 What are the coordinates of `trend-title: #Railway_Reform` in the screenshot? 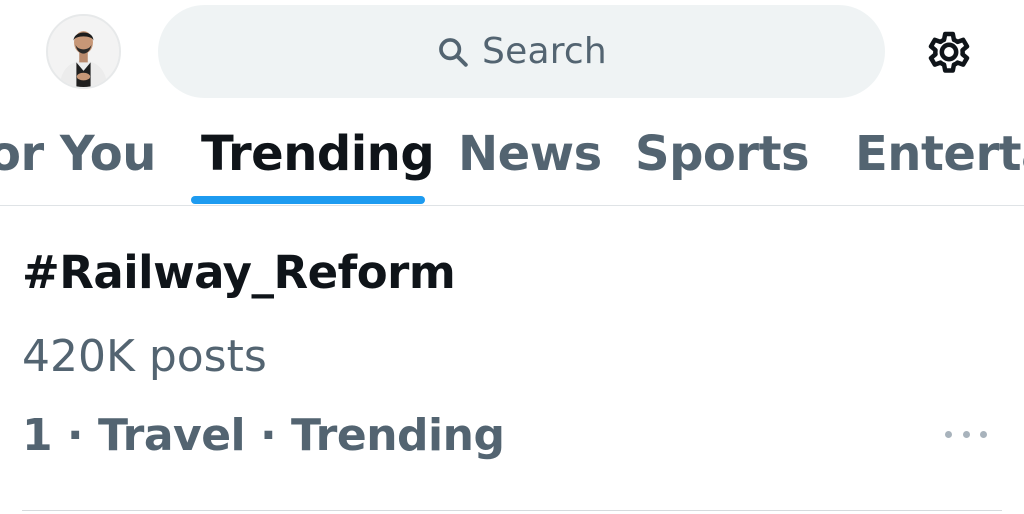 It's located at (239, 272).